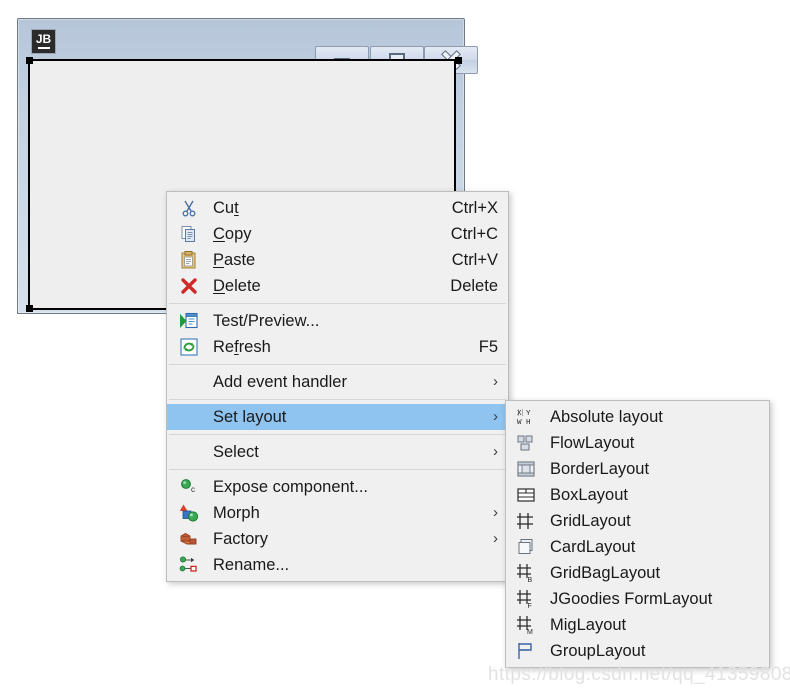 The image size is (790, 691). What do you see at coordinates (474, 208) in the screenshot?
I see `menu-item-shortcut: Ctrl+X` at bounding box center [474, 208].